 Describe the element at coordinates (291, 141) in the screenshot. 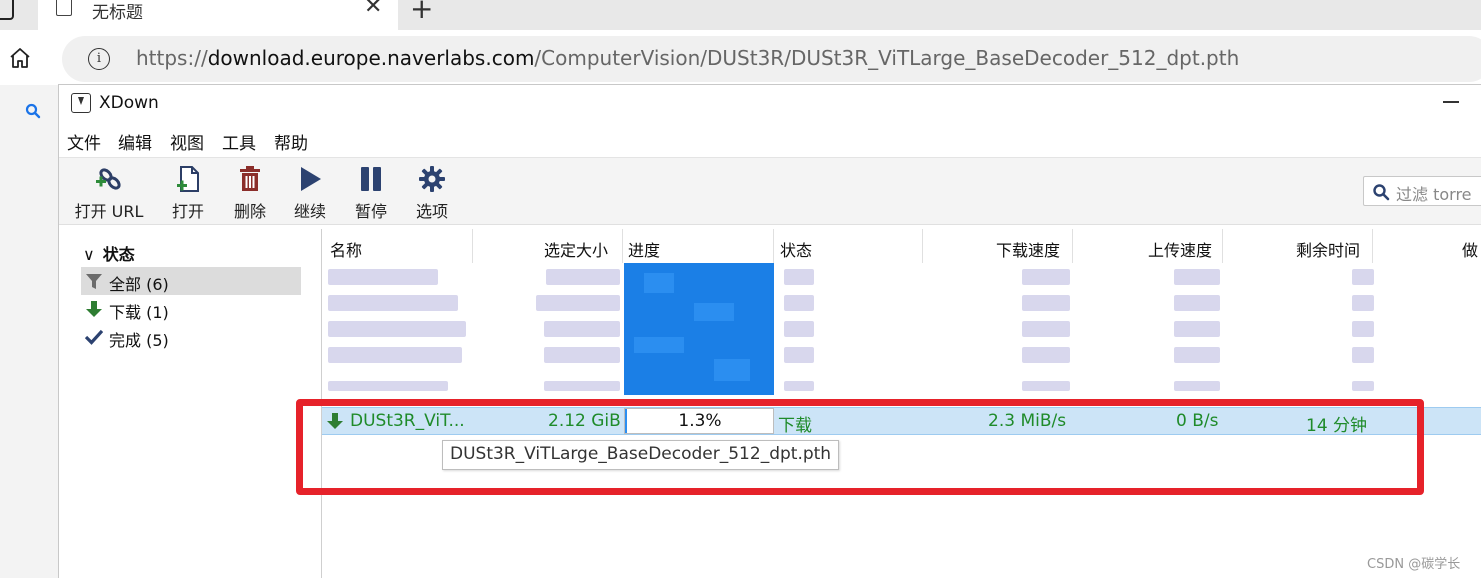

I see `menu-help: 帮助` at that location.